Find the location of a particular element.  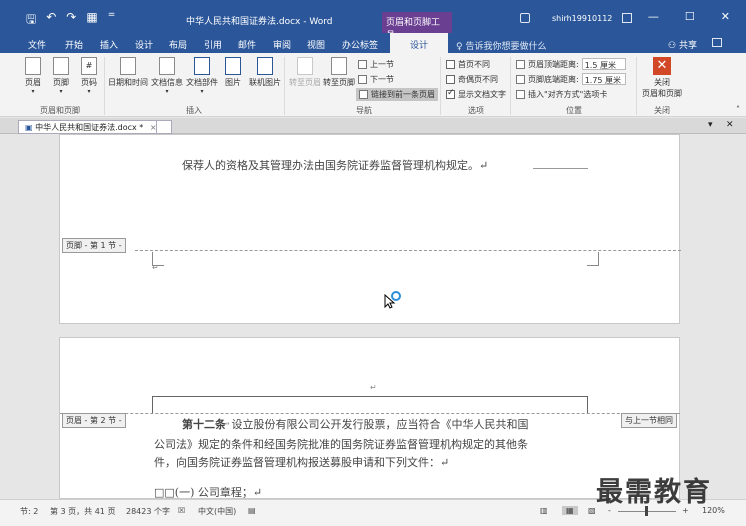

body-paragraph: 保荐人的资格及其管理办法由国务院证券监督管理机构规定。↵ is located at coordinates (335, 165).